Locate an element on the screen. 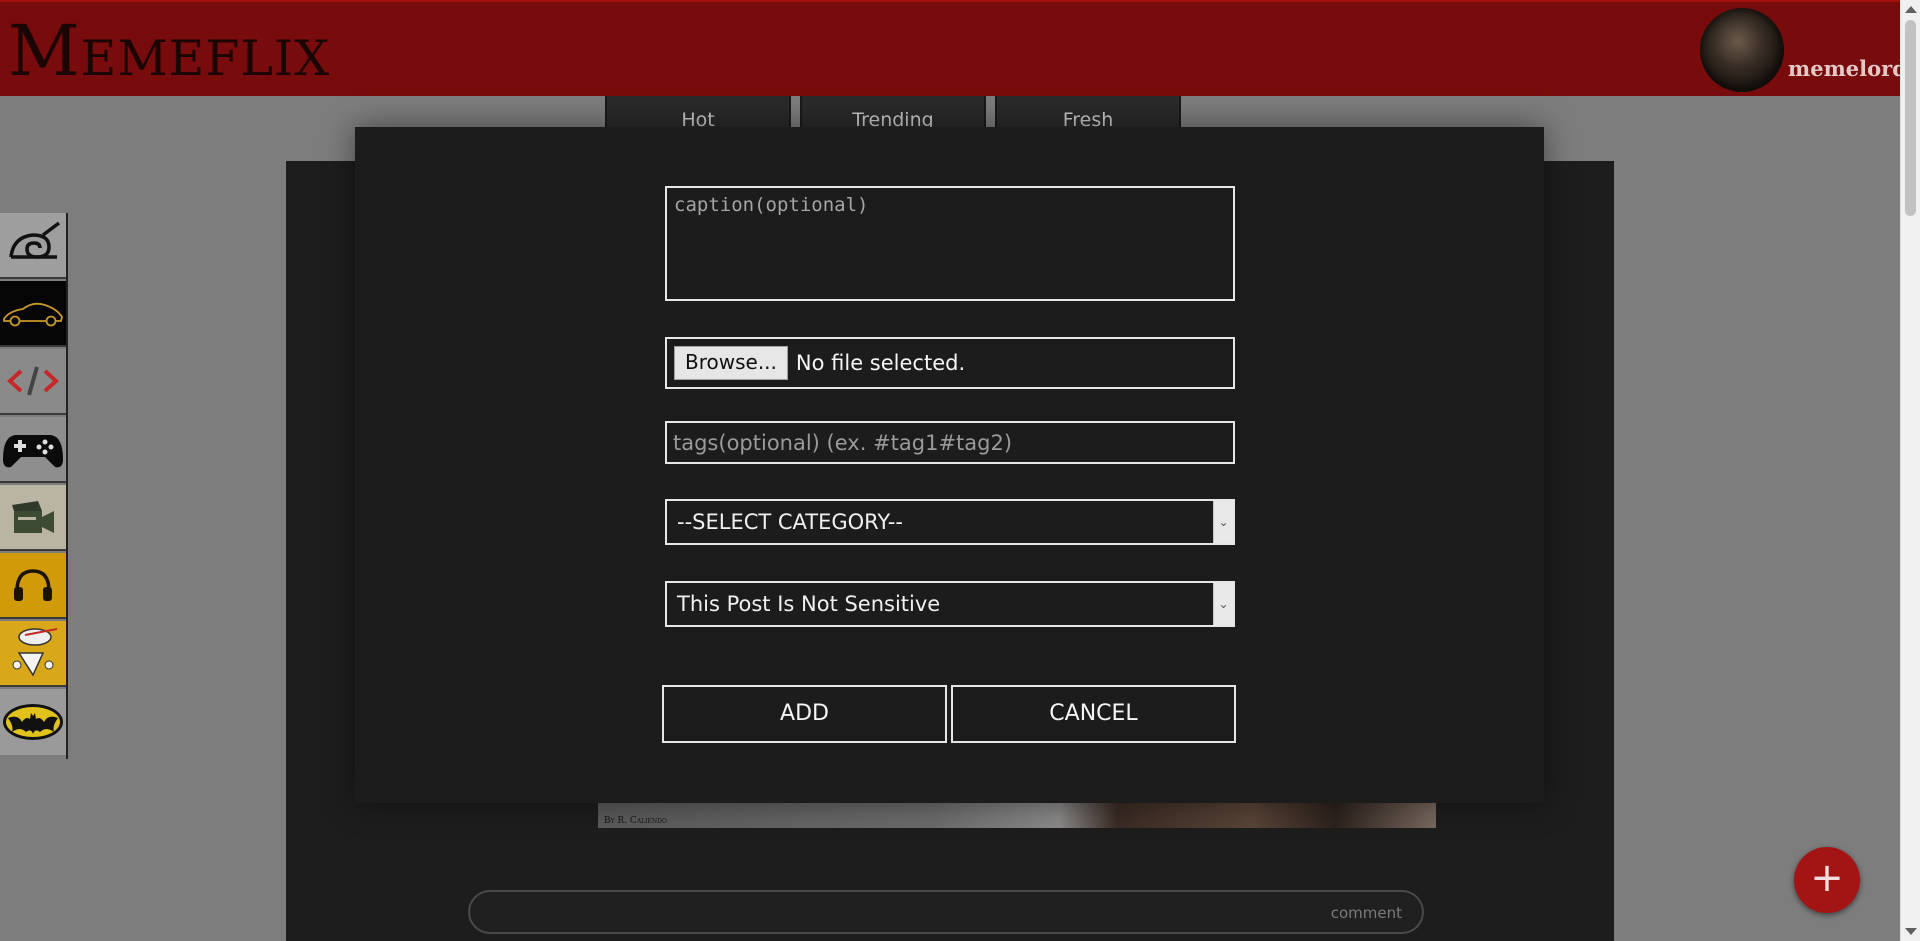 The width and height of the screenshot is (1920, 941). category-movies is located at coordinates (33, 518).